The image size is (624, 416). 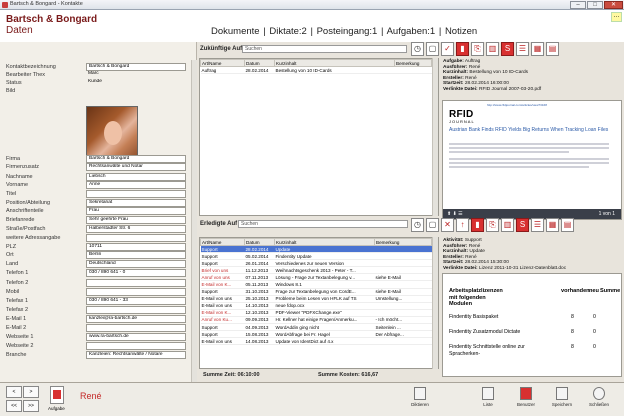 What do you see at coordinates (477, 225) in the screenshot?
I see `pdf-icon-2: ▮` at bounding box center [477, 225].